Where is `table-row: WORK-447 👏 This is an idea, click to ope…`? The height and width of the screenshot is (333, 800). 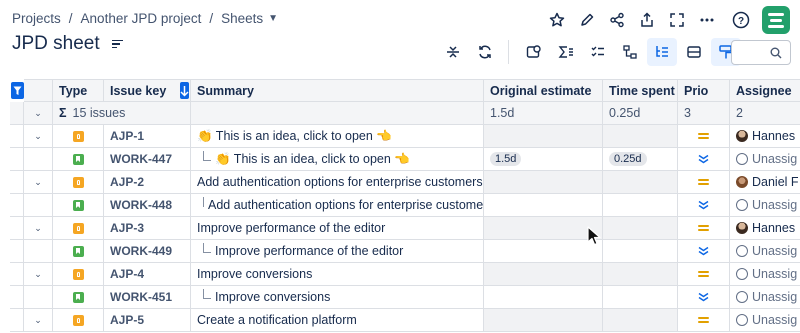
table-row: WORK-447 👏 This is an idea, click to ope… is located at coordinates (405, 159).